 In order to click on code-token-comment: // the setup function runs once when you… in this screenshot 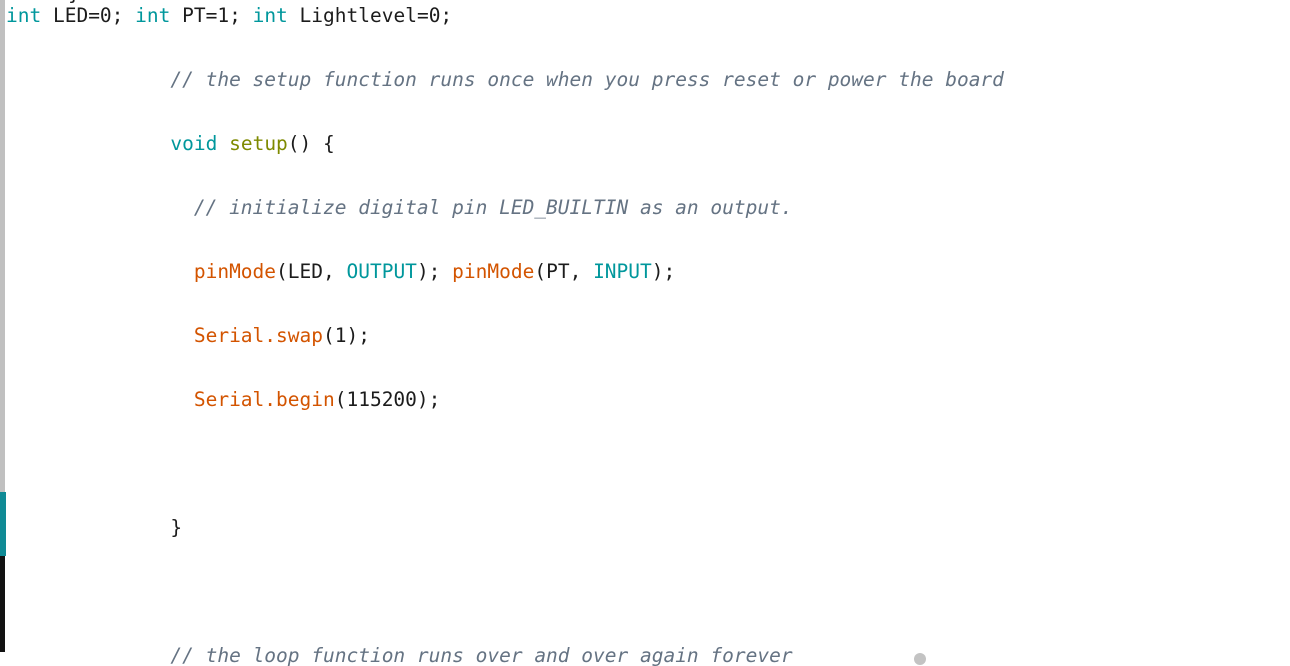, I will do `click(587, 79)`.